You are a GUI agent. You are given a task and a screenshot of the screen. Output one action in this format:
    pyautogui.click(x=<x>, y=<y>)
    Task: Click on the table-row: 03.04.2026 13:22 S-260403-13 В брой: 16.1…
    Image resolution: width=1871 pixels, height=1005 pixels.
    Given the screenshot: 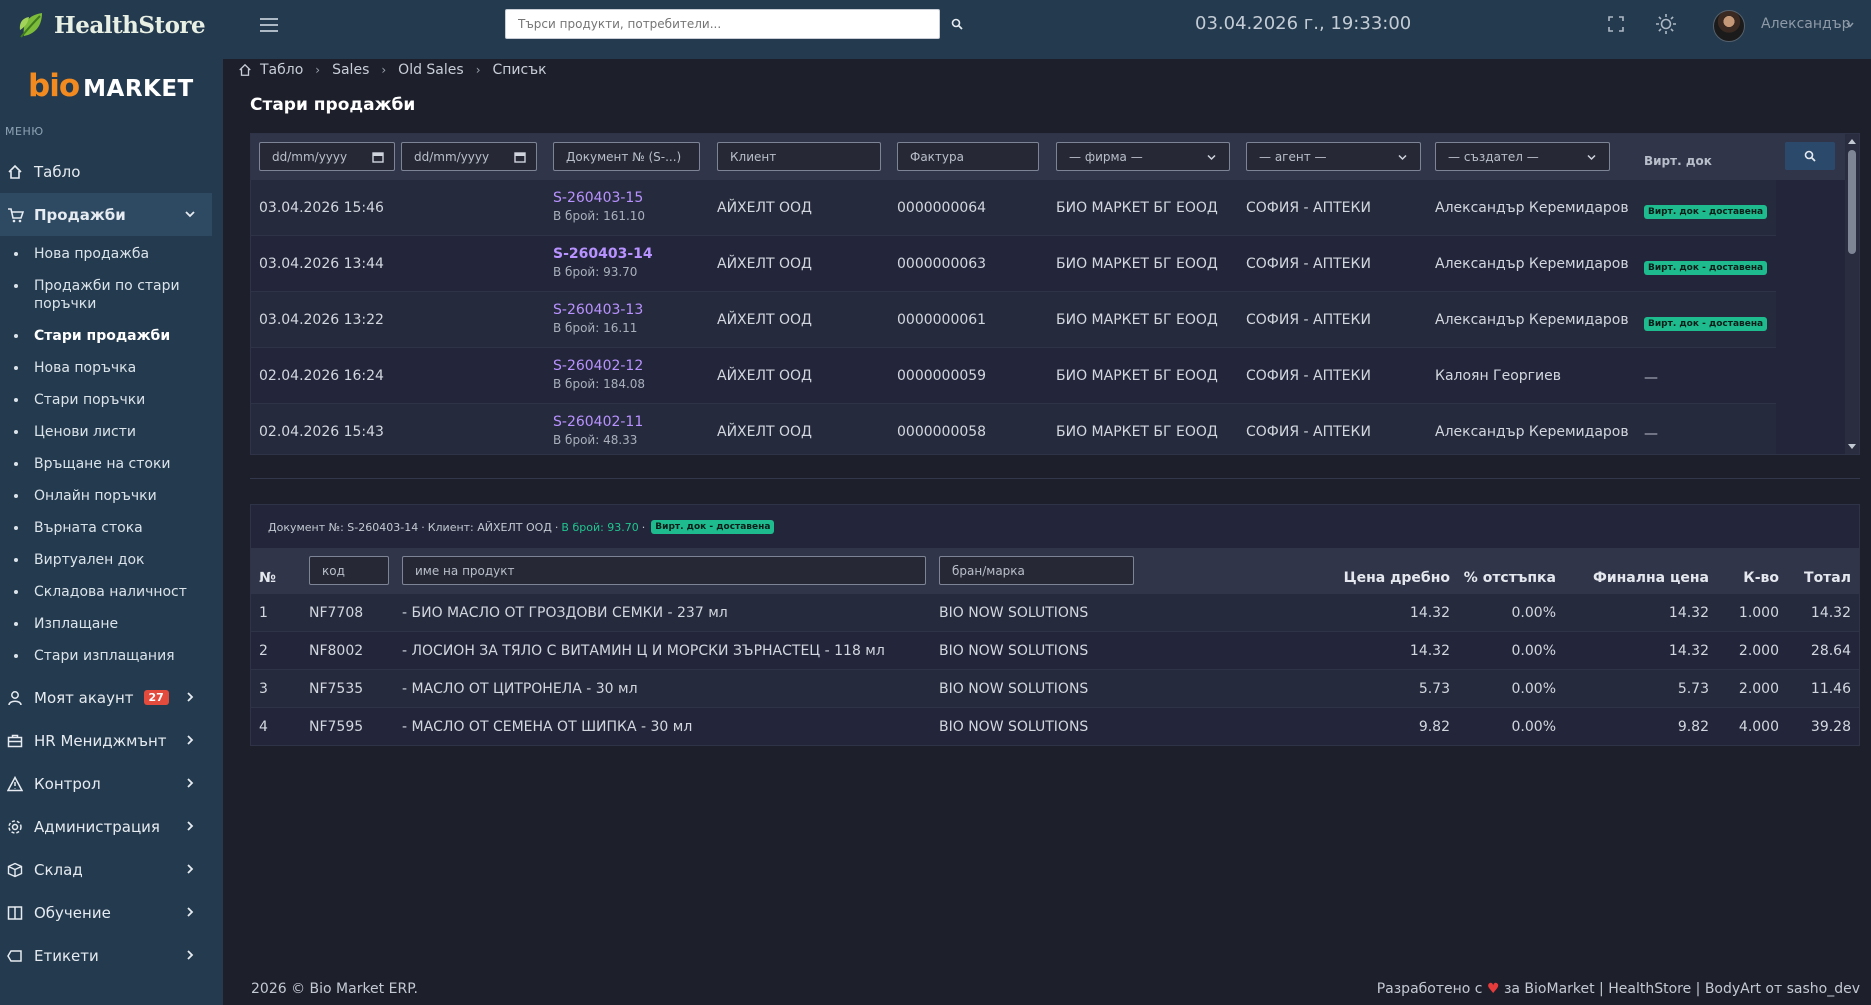 What is the action you would take?
    pyautogui.click(x=1013, y=320)
    